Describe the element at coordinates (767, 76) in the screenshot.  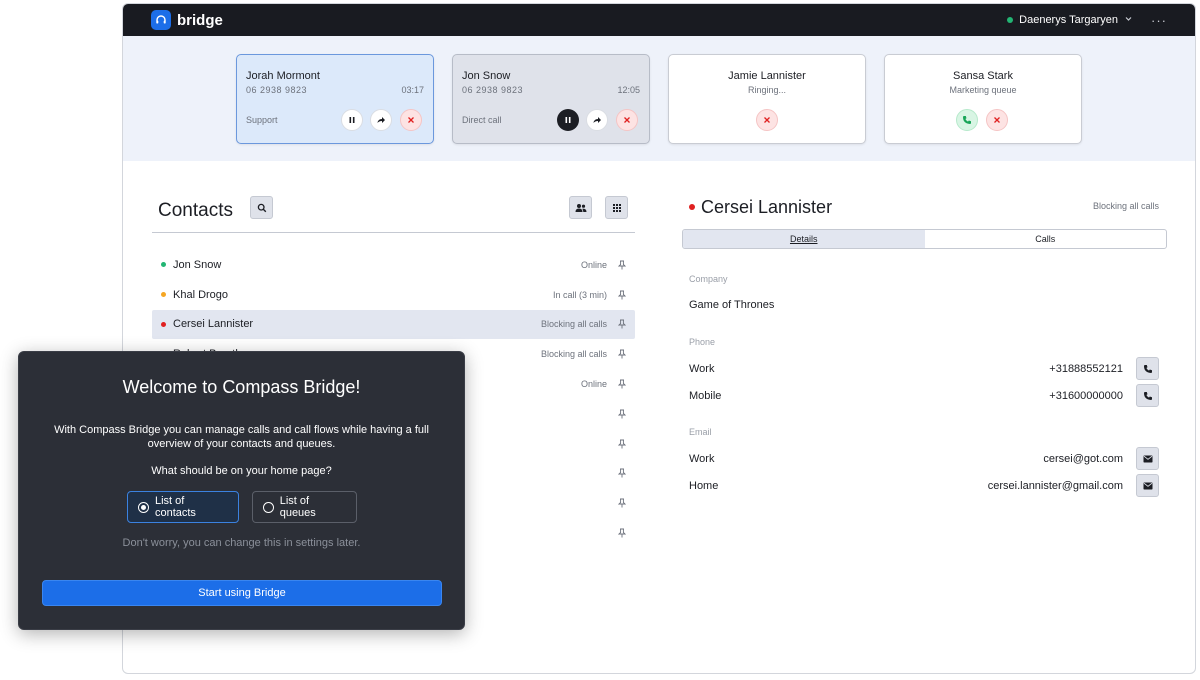
I see `call-name: Jamie Lannister` at that location.